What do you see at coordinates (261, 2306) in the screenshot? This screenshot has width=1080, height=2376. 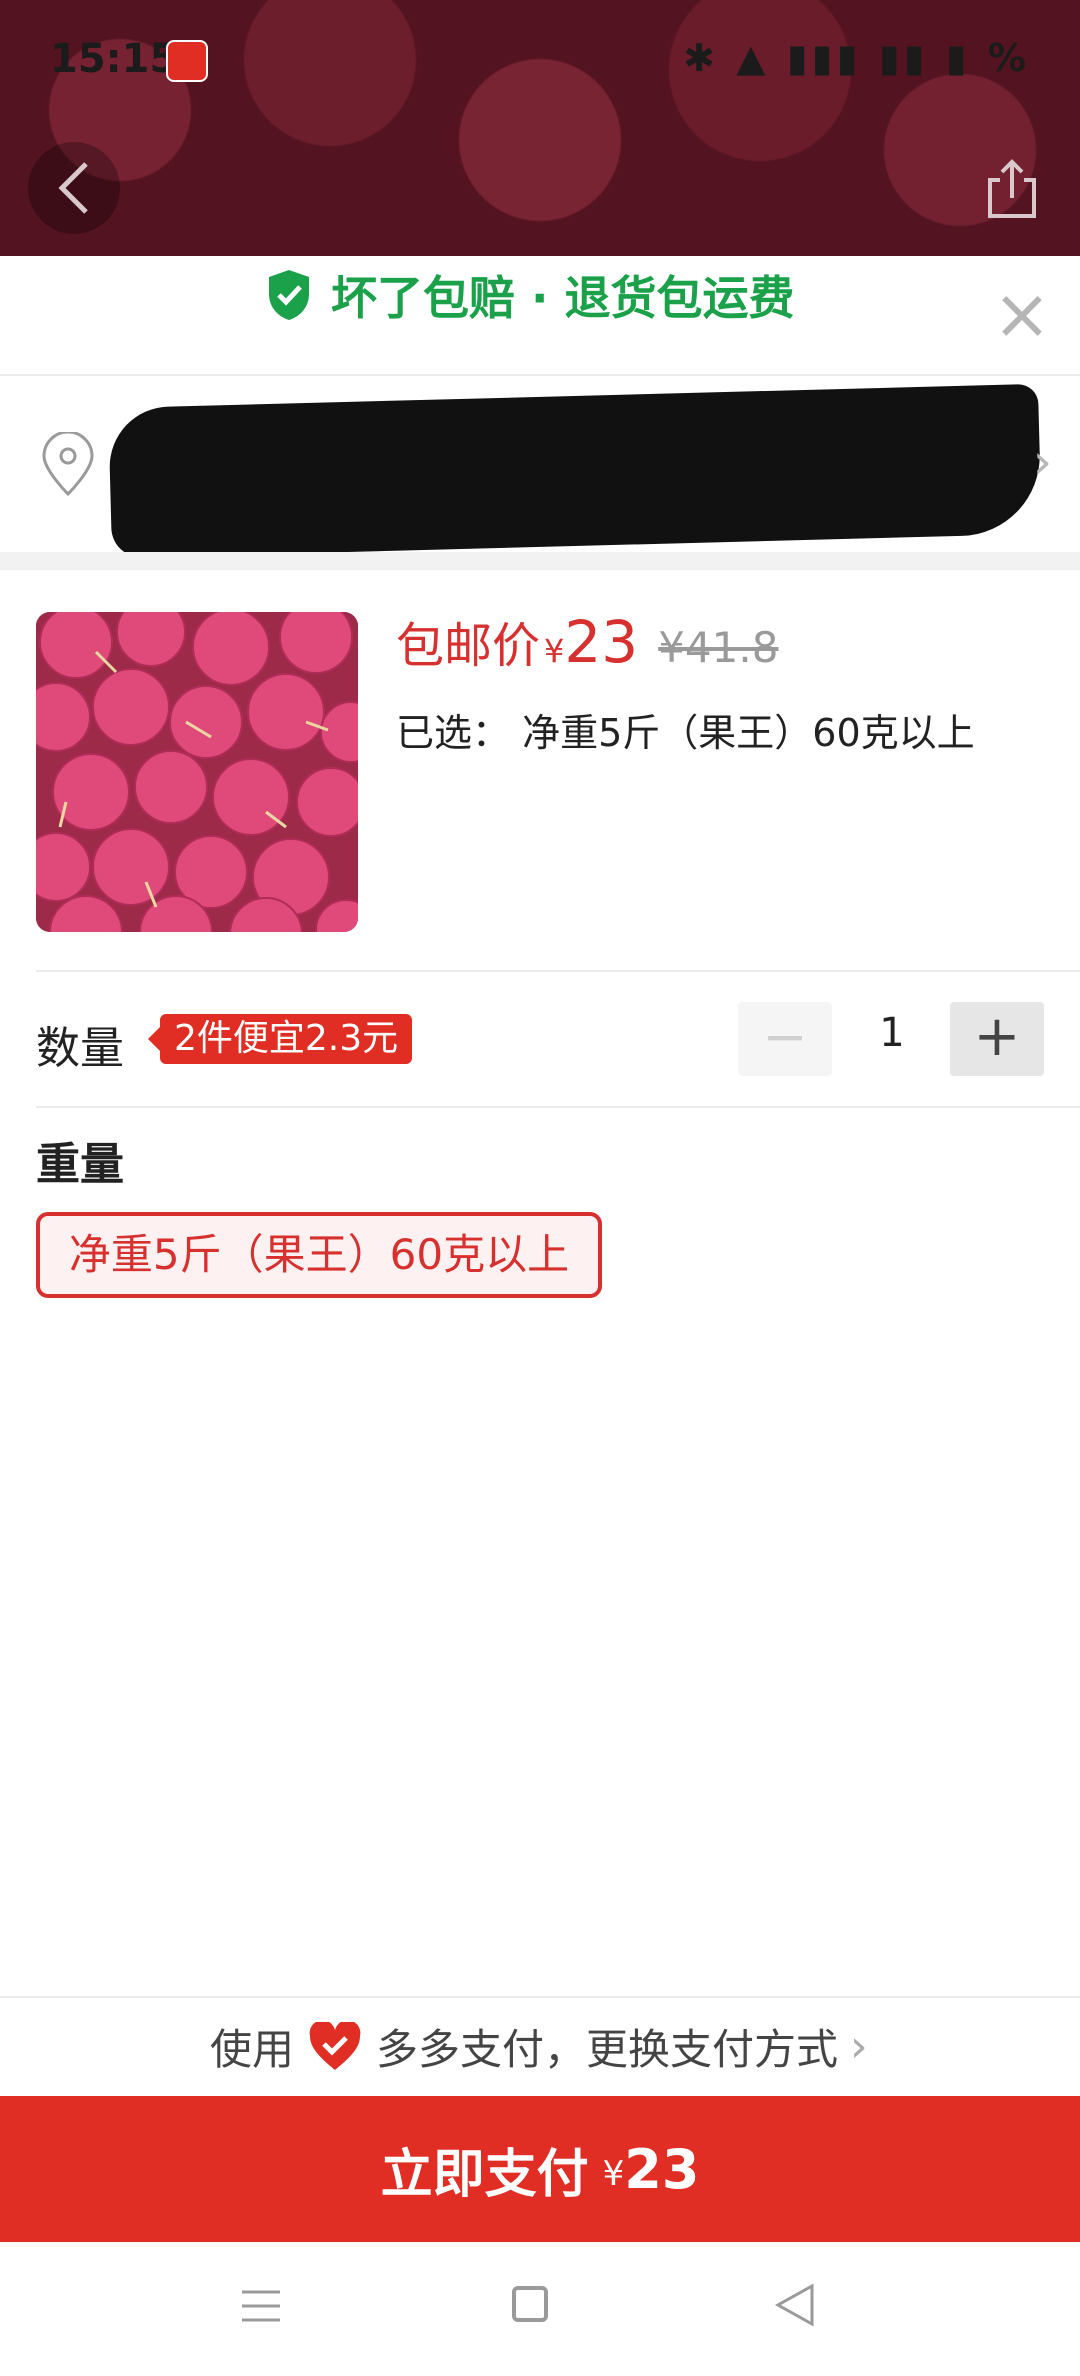 I see `menu-icon` at bounding box center [261, 2306].